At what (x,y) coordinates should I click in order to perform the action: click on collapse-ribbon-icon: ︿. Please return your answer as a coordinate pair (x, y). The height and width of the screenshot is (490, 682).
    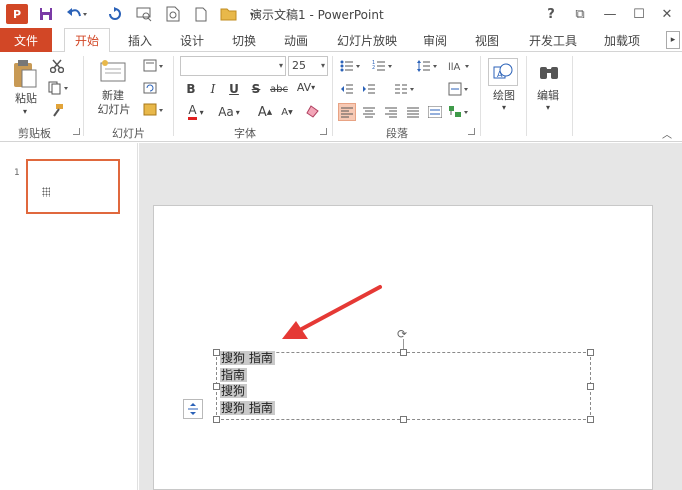
    Looking at the image, I should click on (667, 133).